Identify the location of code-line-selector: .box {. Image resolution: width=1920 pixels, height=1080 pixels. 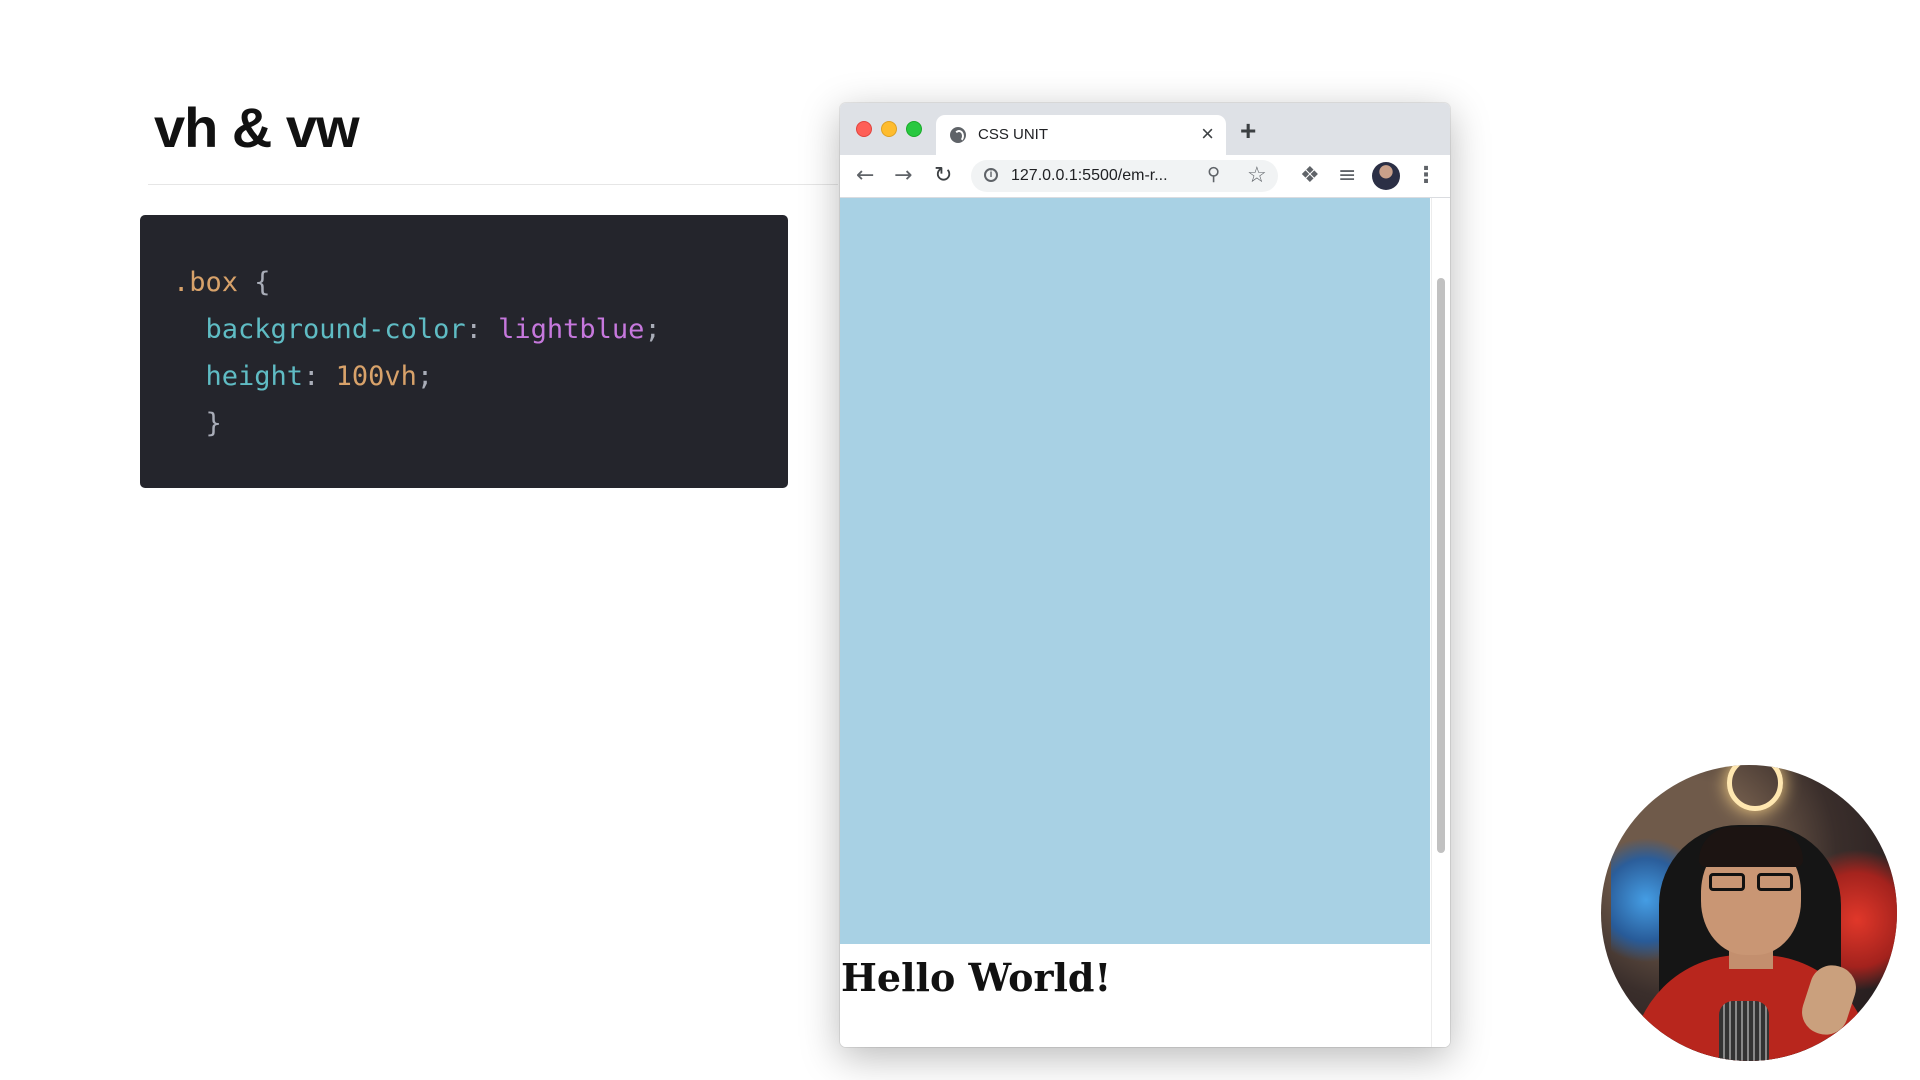
(222, 282).